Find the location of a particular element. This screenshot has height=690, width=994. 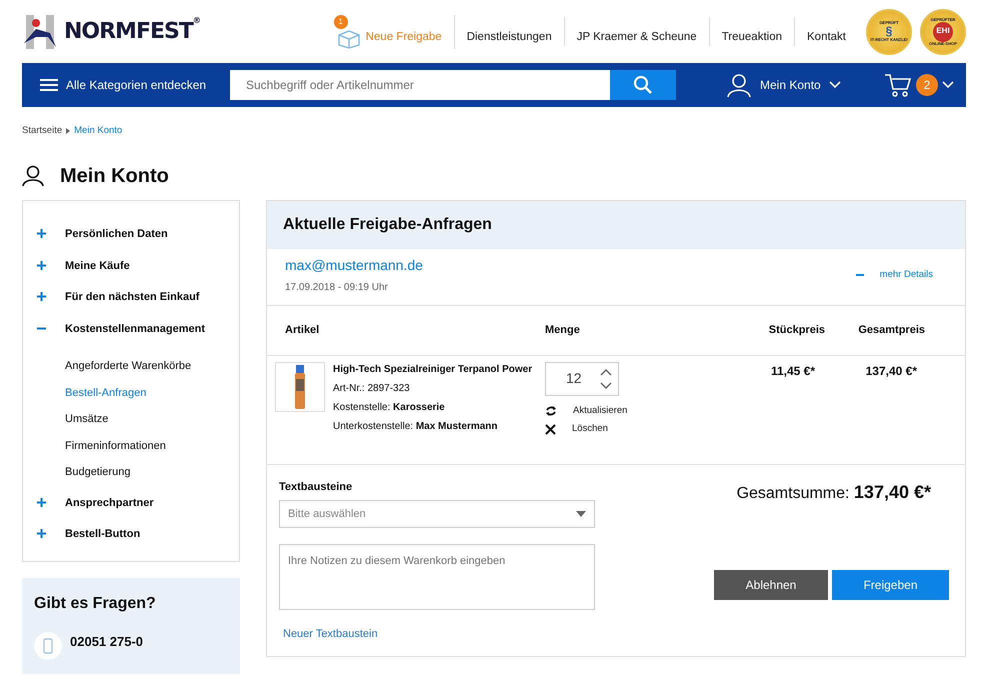

notes-field: Ihre Notizen zu diesem Warenkorb eingeben is located at coordinates (437, 577).